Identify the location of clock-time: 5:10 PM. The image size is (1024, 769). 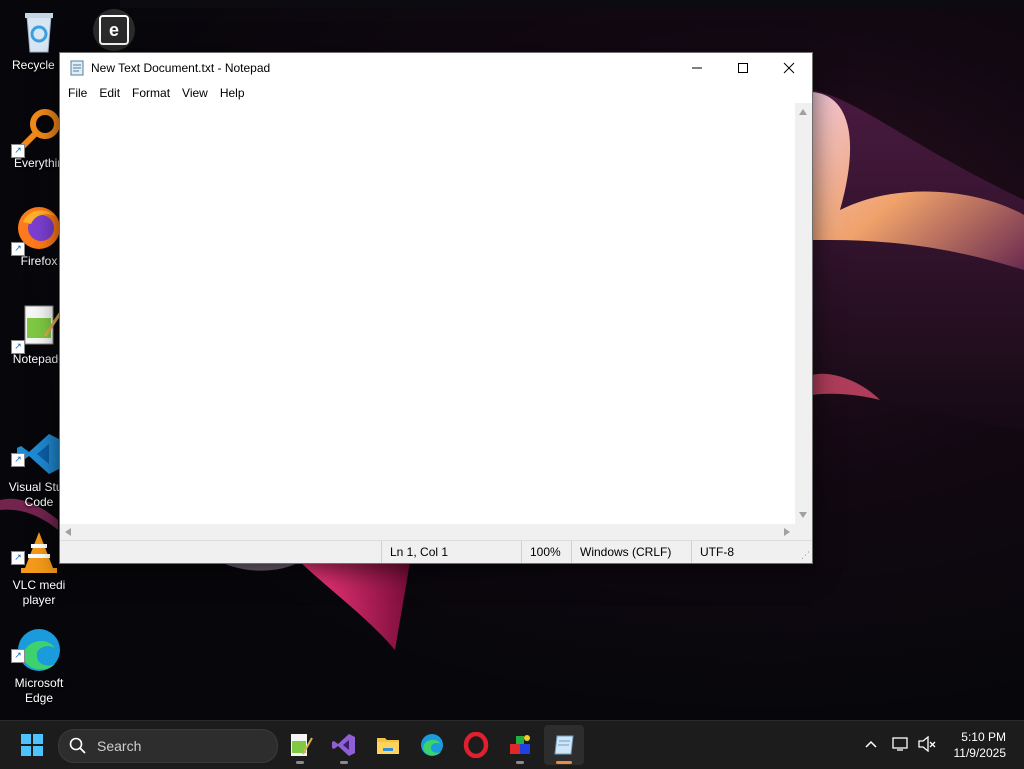
(983, 737).